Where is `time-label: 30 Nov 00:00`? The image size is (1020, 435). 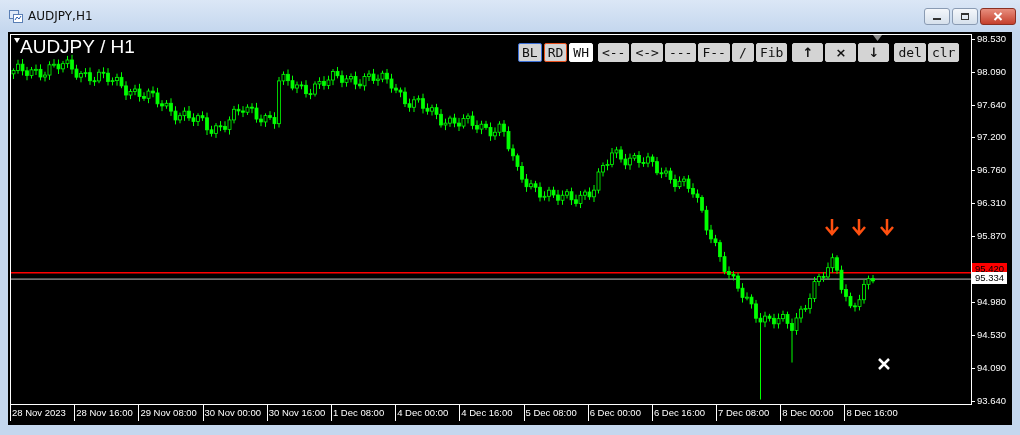 time-label: 30 Nov 00:00 is located at coordinates (234, 413).